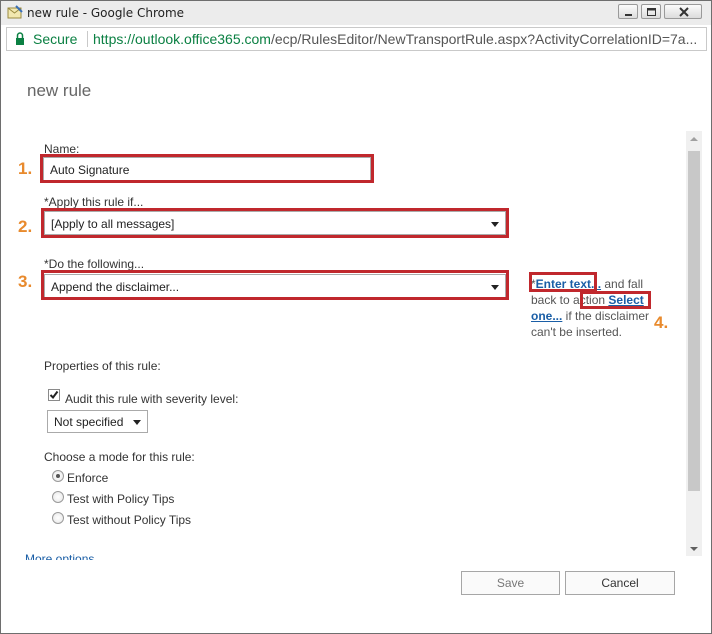  Describe the element at coordinates (620, 583) in the screenshot. I see `cancel-button: Cancel` at that location.